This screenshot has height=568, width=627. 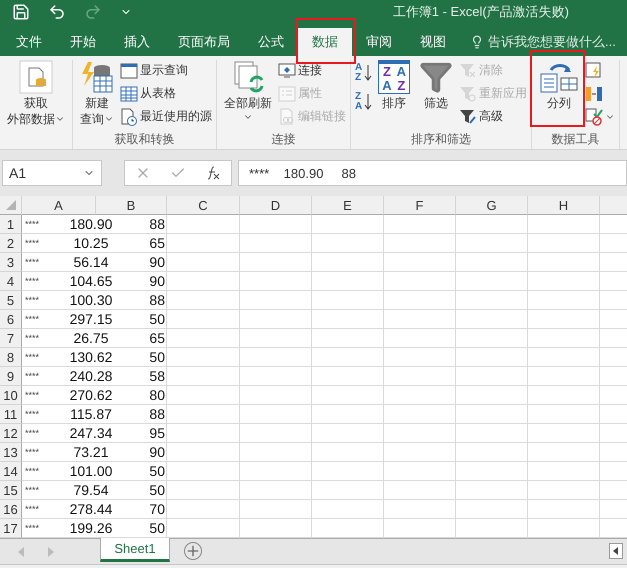 What do you see at coordinates (11, 433) in the screenshot?
I see `row-header: 12` at bounding box center [11, 433].